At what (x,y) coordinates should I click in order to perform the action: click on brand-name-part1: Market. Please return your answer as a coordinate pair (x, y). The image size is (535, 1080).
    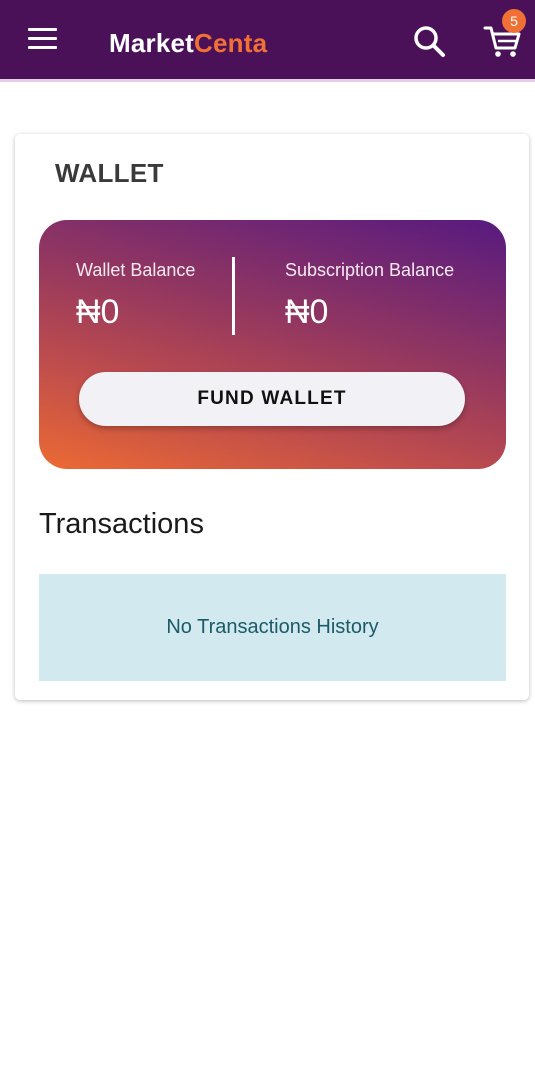
    Looking at the image, I should click on (152, 43).